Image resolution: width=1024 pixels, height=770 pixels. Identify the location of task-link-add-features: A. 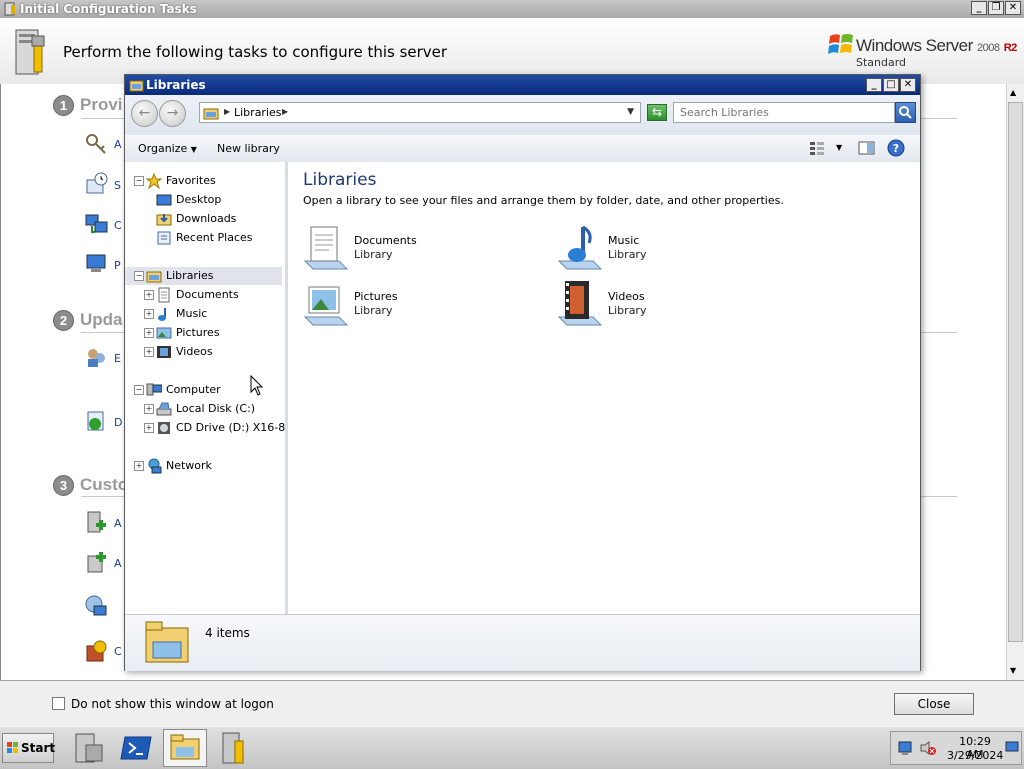
(118, 563).